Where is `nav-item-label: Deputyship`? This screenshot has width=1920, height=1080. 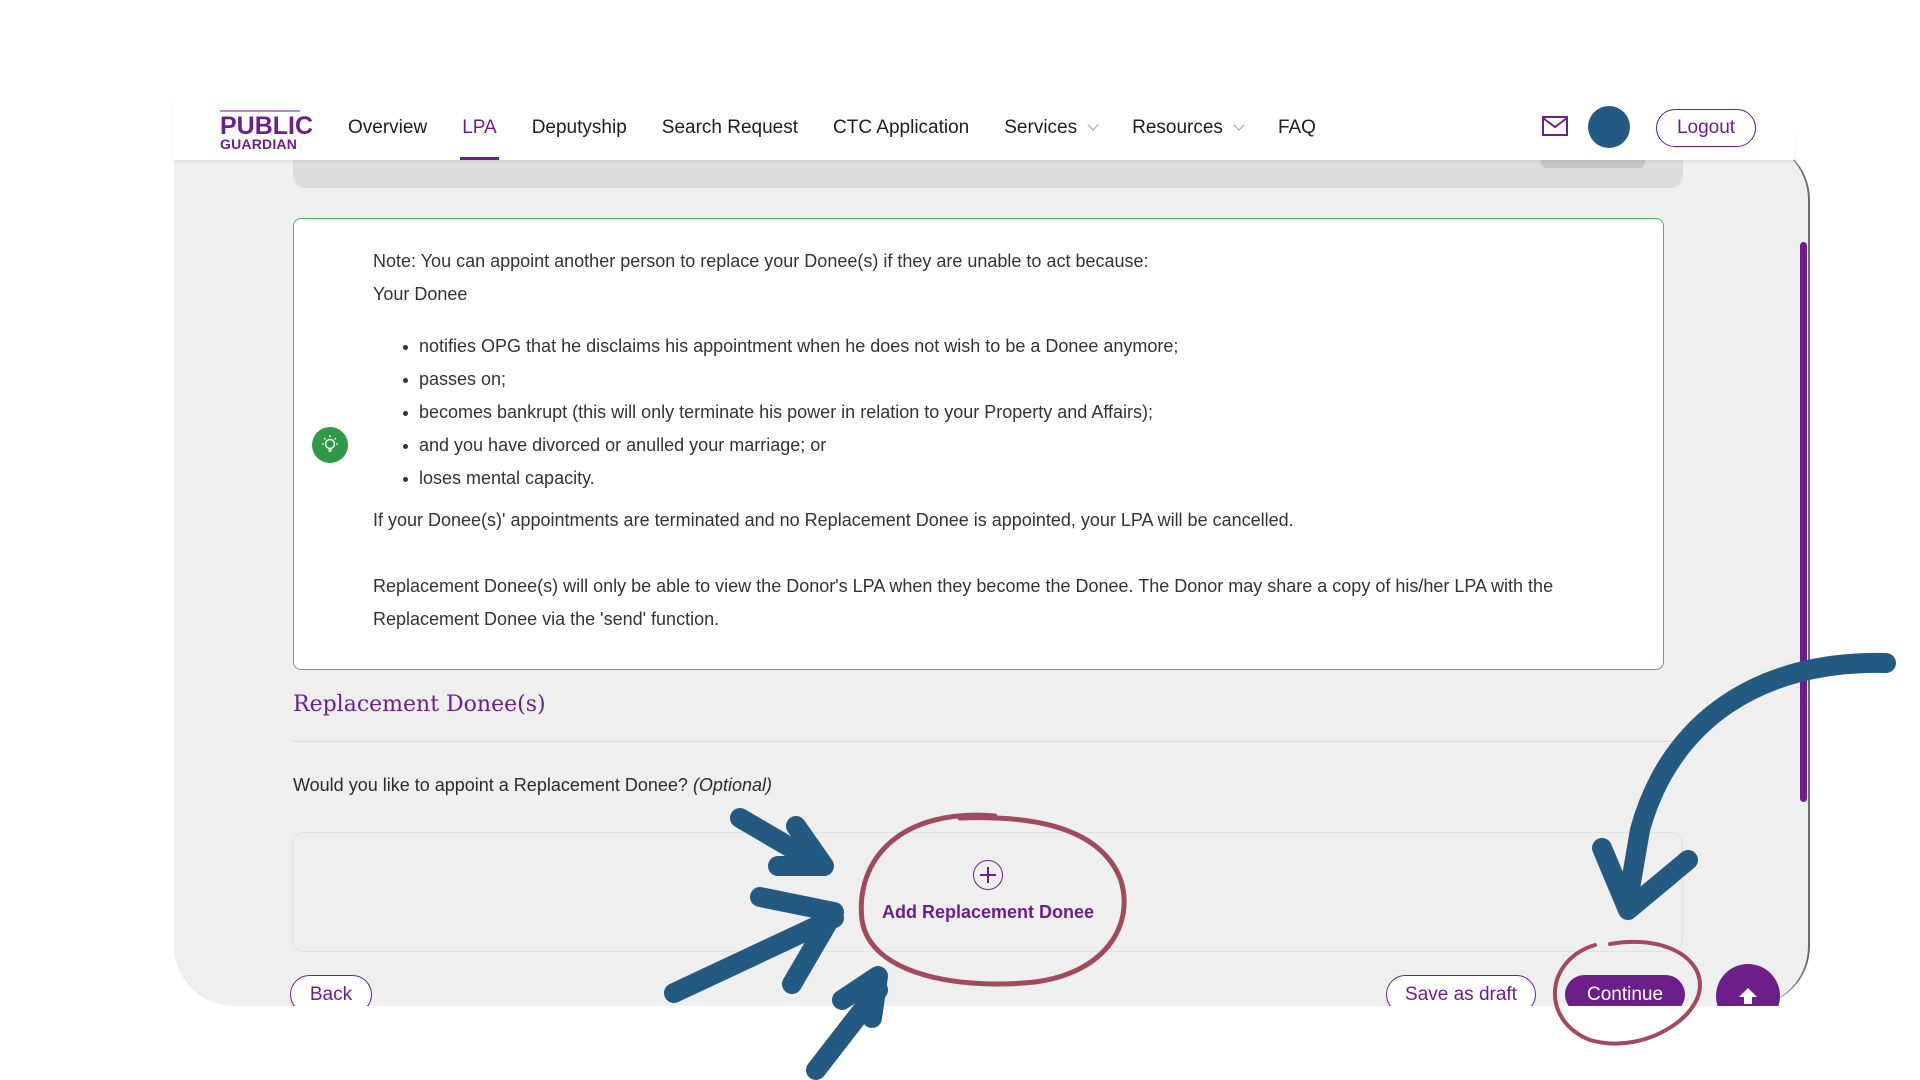
nav-item-label: Deputyship is located at coordinates (579, 127).